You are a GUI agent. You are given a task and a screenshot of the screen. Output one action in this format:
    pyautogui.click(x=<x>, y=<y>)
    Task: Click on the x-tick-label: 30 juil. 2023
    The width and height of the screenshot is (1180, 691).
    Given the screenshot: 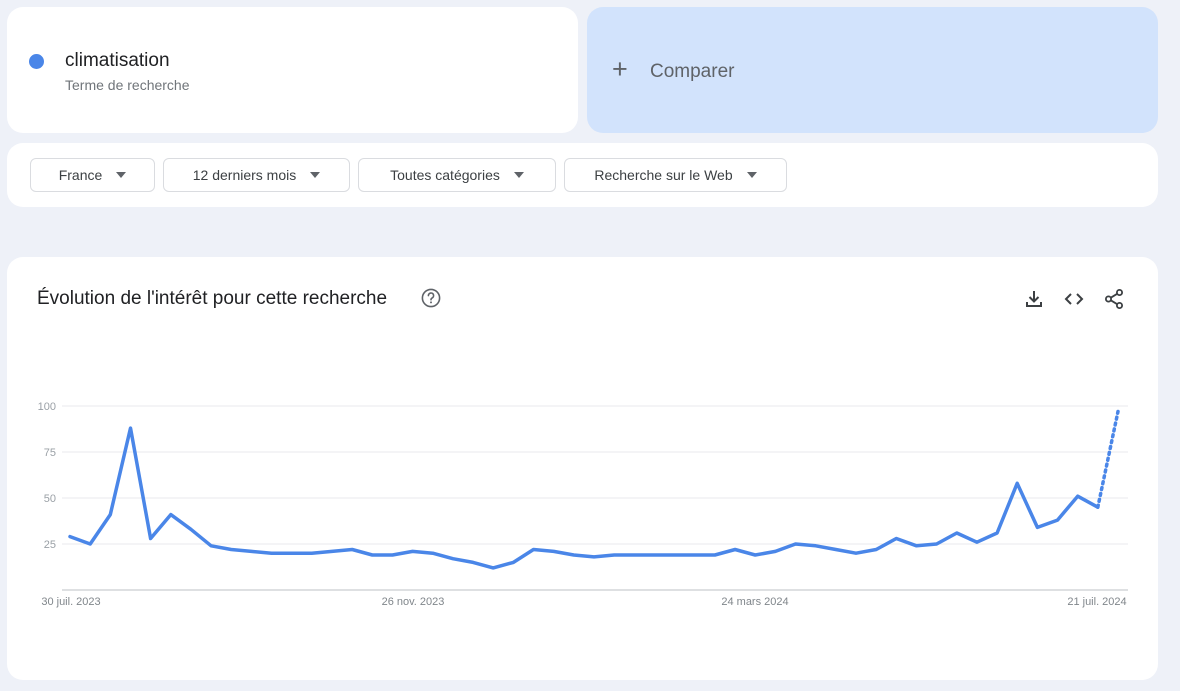 What is the action you would take?
    pyautogui.click(x=70, y=602)
    